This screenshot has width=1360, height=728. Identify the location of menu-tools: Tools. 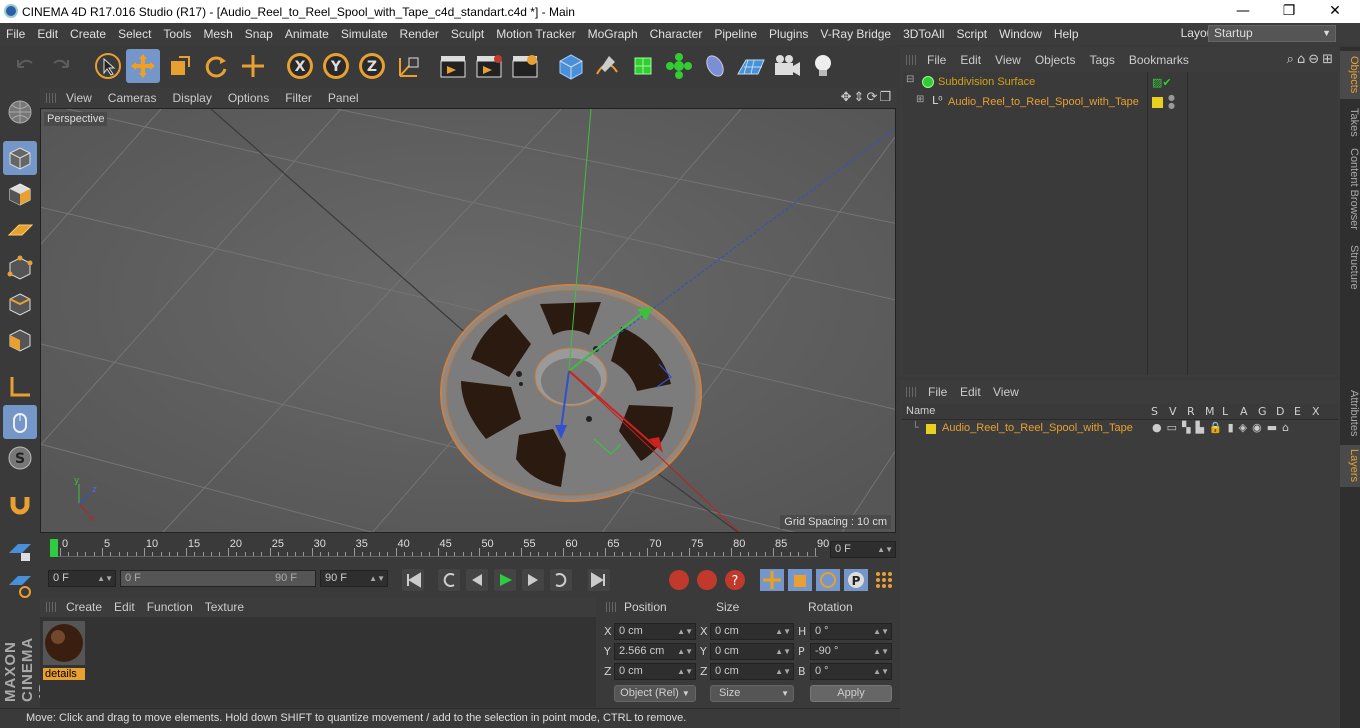
(177, 34).